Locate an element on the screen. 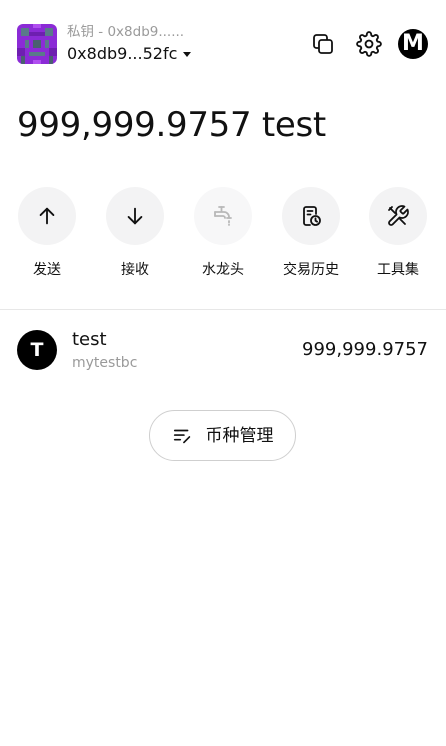  token-name: mytestbc is located at coordinates (105, 363).